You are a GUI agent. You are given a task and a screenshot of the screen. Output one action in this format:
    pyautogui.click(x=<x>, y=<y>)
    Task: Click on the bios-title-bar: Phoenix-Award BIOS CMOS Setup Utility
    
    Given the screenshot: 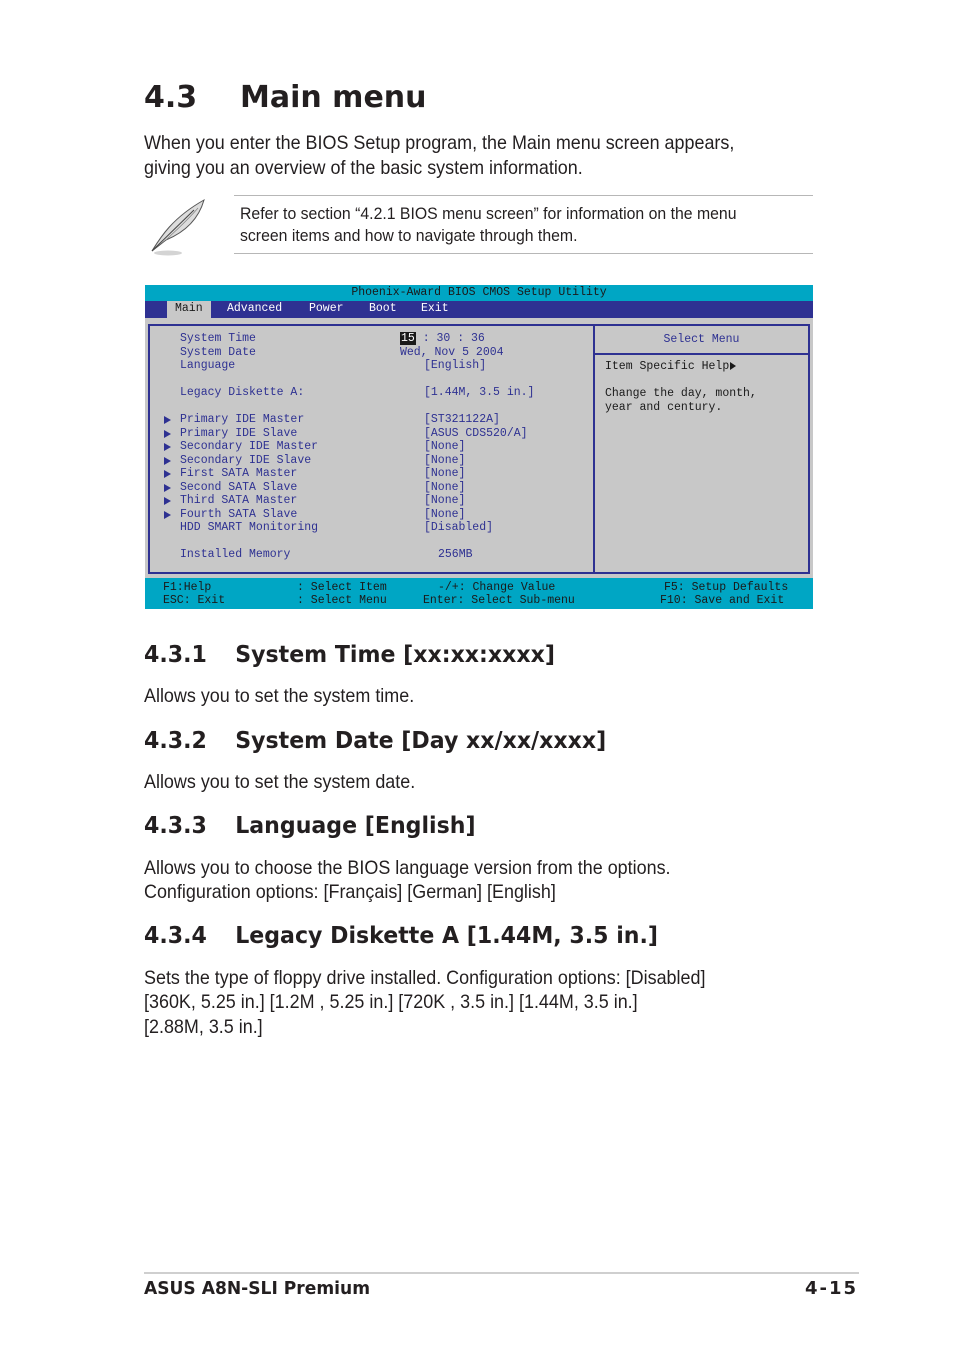 What is the action you would take?
    pyautogui.click(x=479, y=293)
    